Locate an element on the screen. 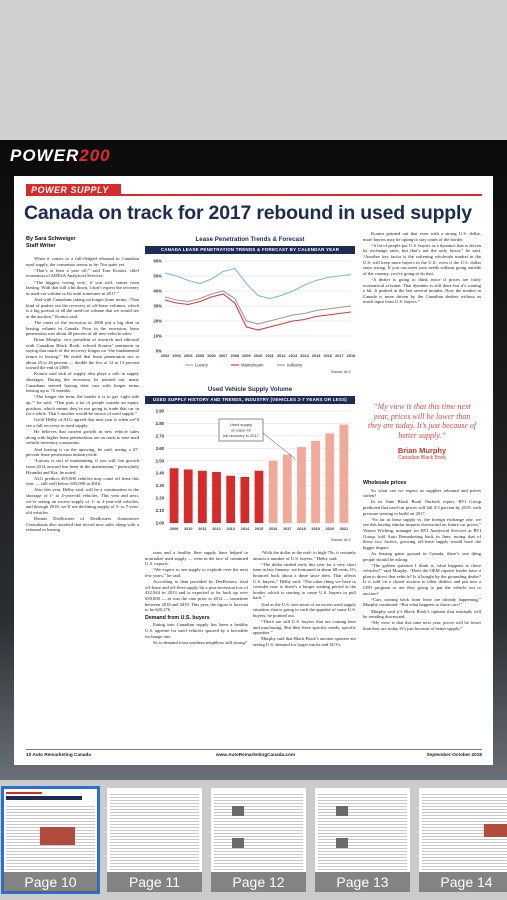  magazine-brand-logo: POWER200 is located at coordinates (60, 155).